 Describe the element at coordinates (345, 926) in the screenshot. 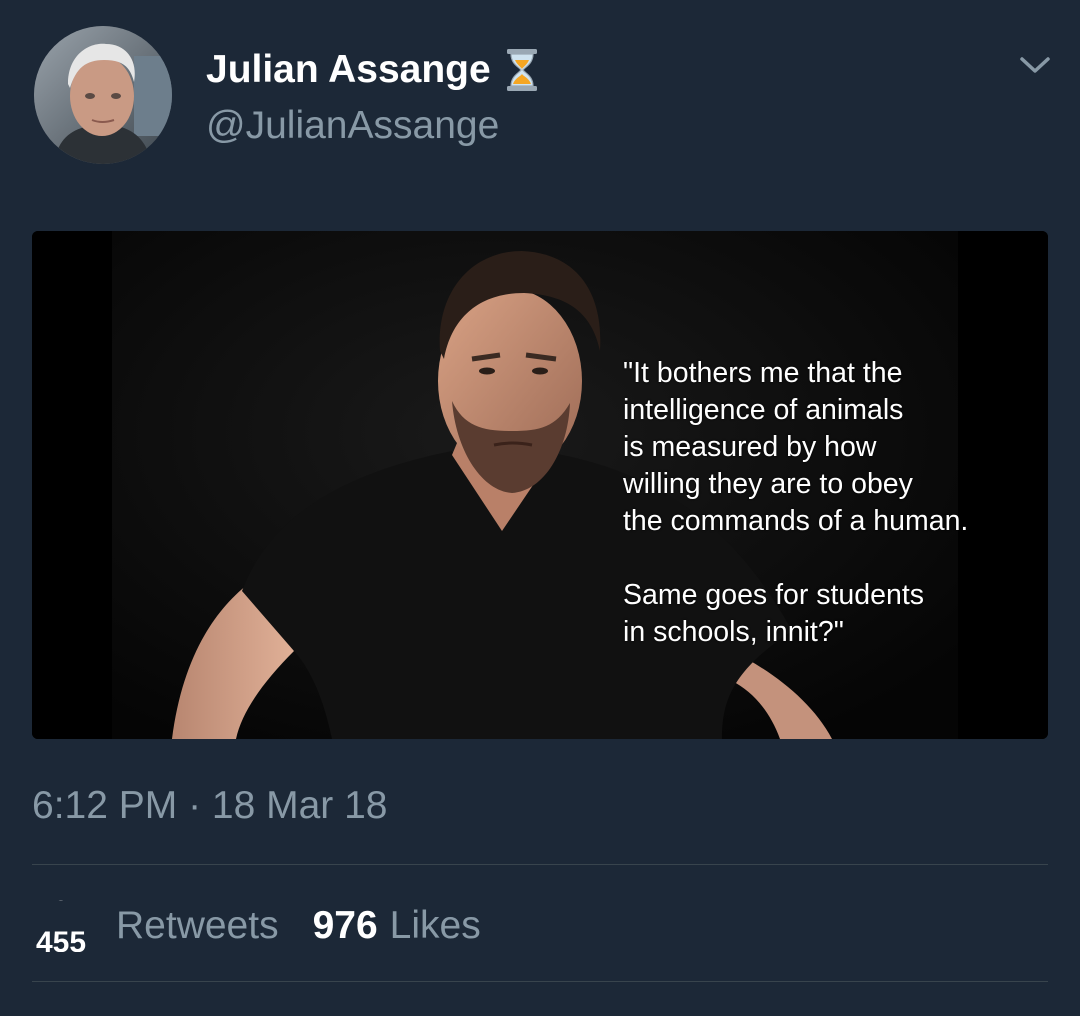

I see `likes-count: 976` at that location.